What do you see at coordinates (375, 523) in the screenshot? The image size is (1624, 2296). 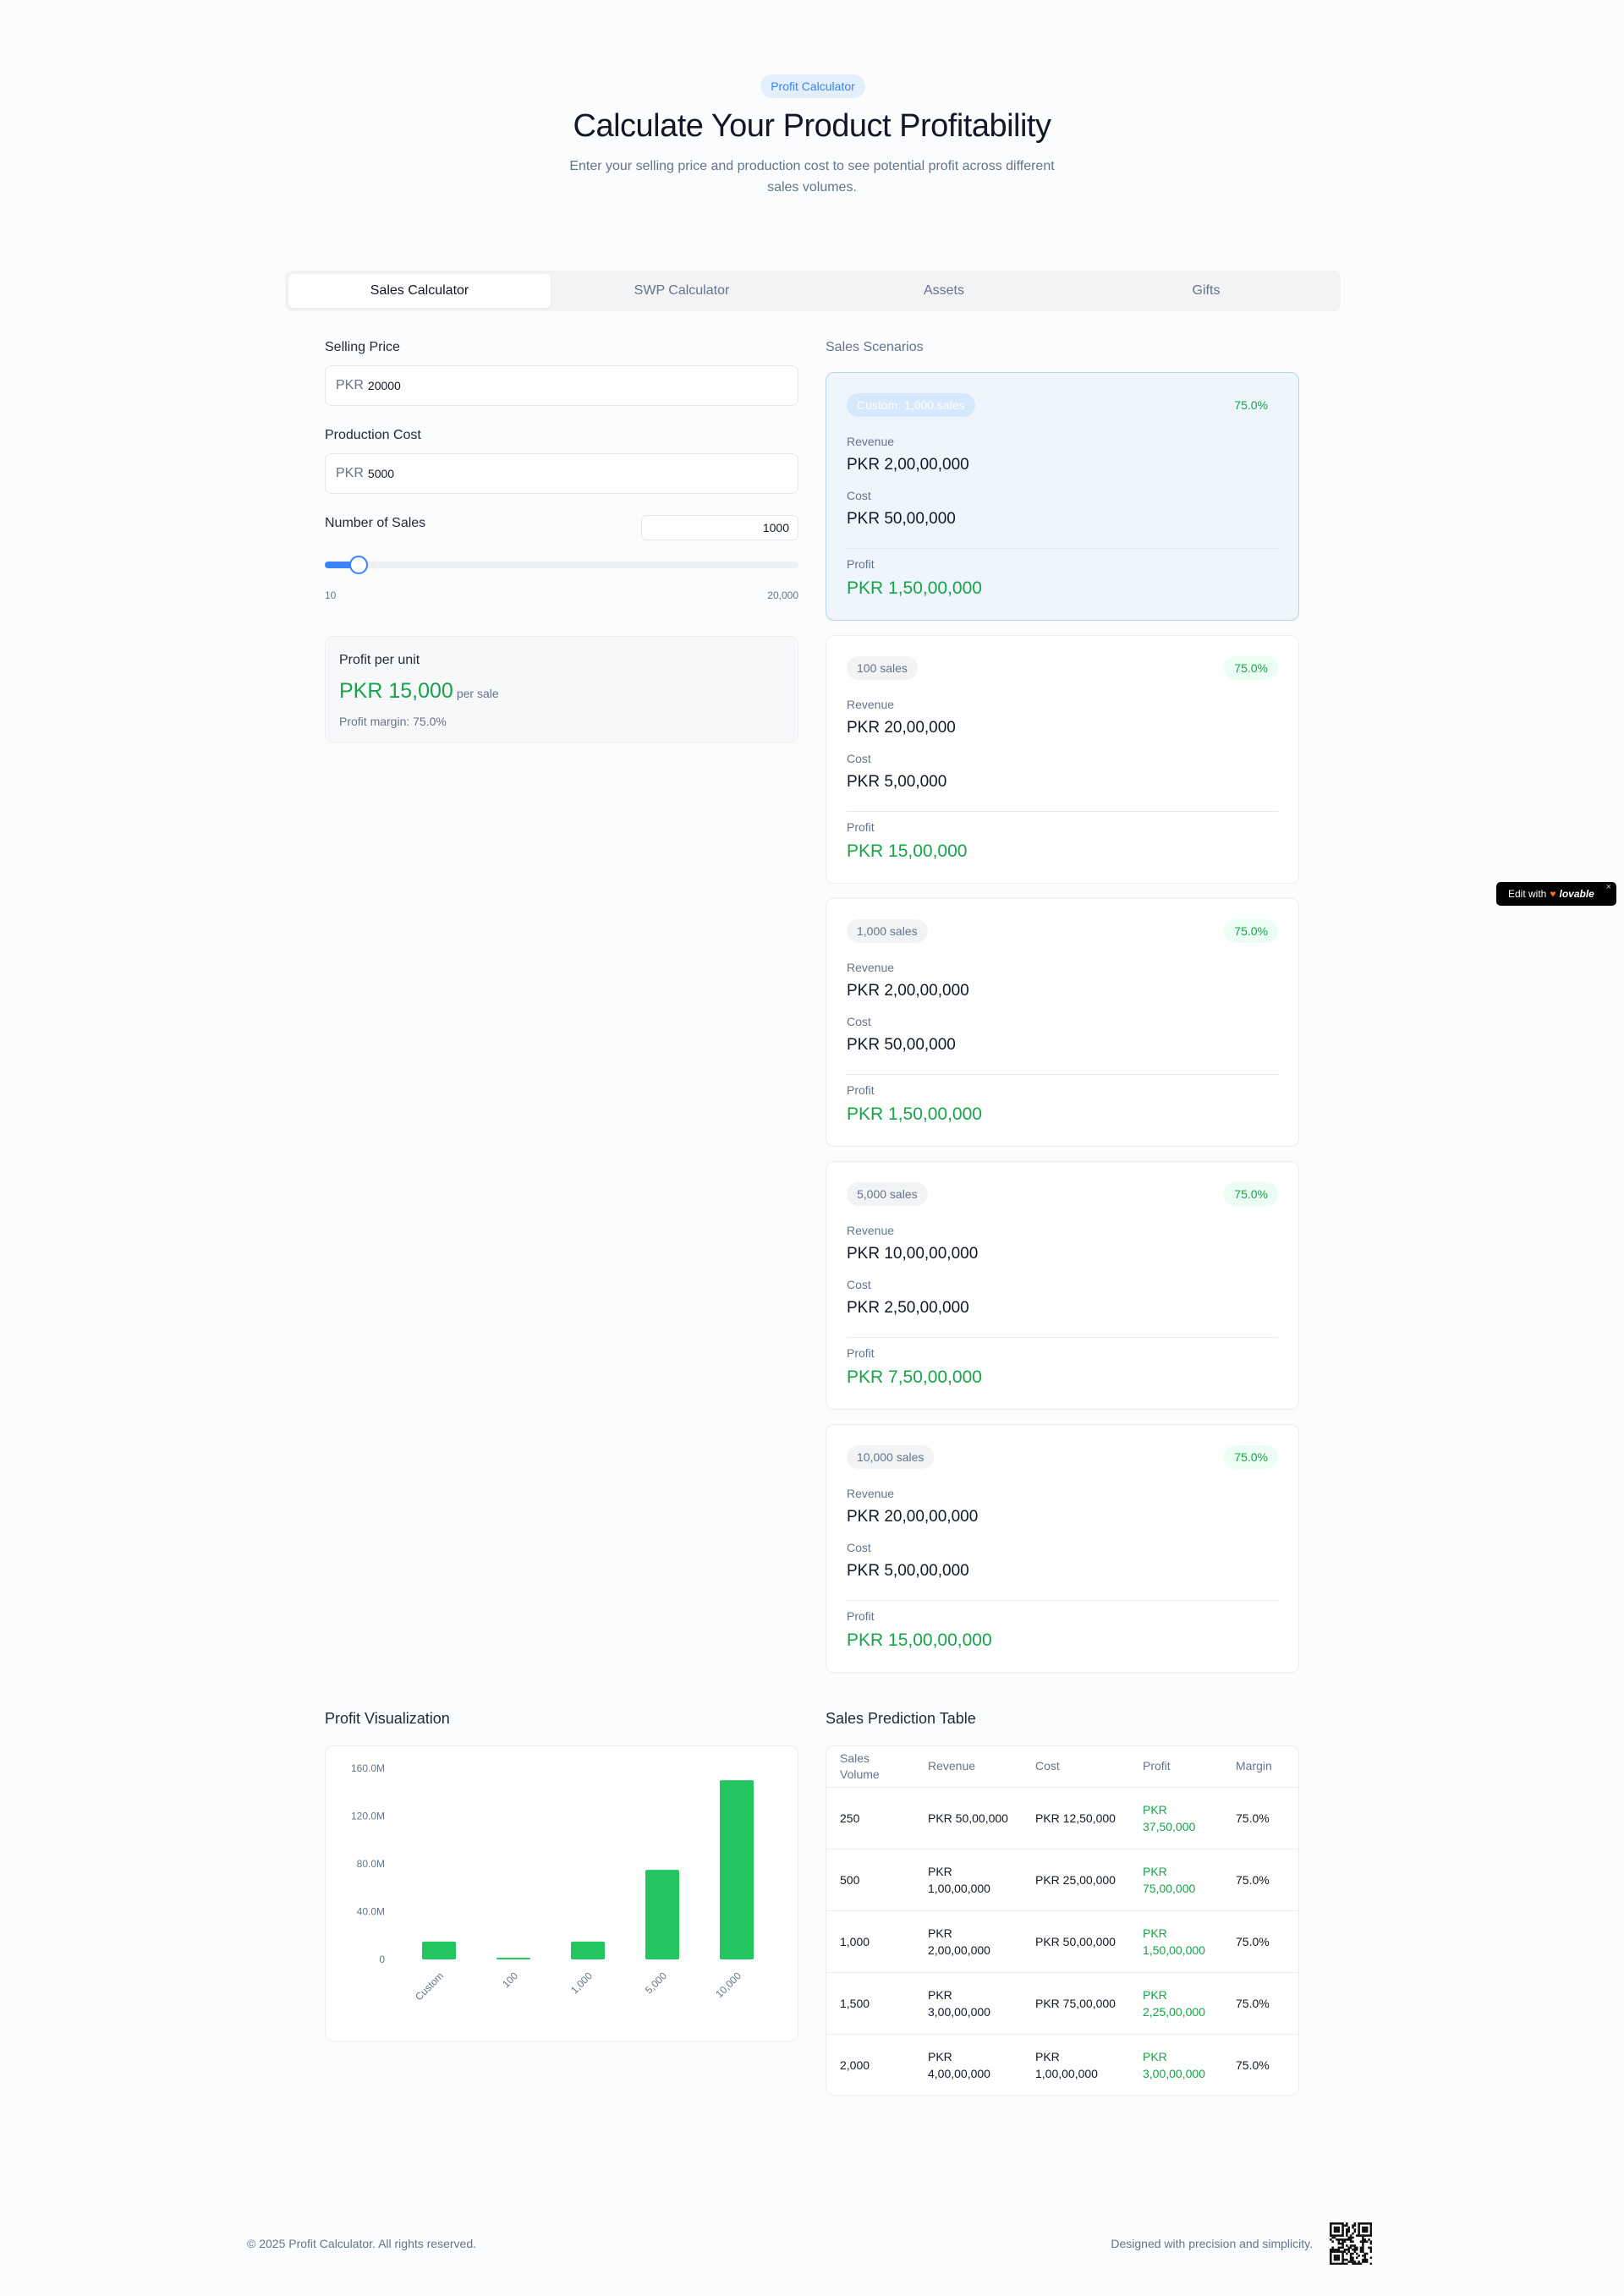 I see `number-of-sales-label: Number of Sales` at bounding box center [375, 523].